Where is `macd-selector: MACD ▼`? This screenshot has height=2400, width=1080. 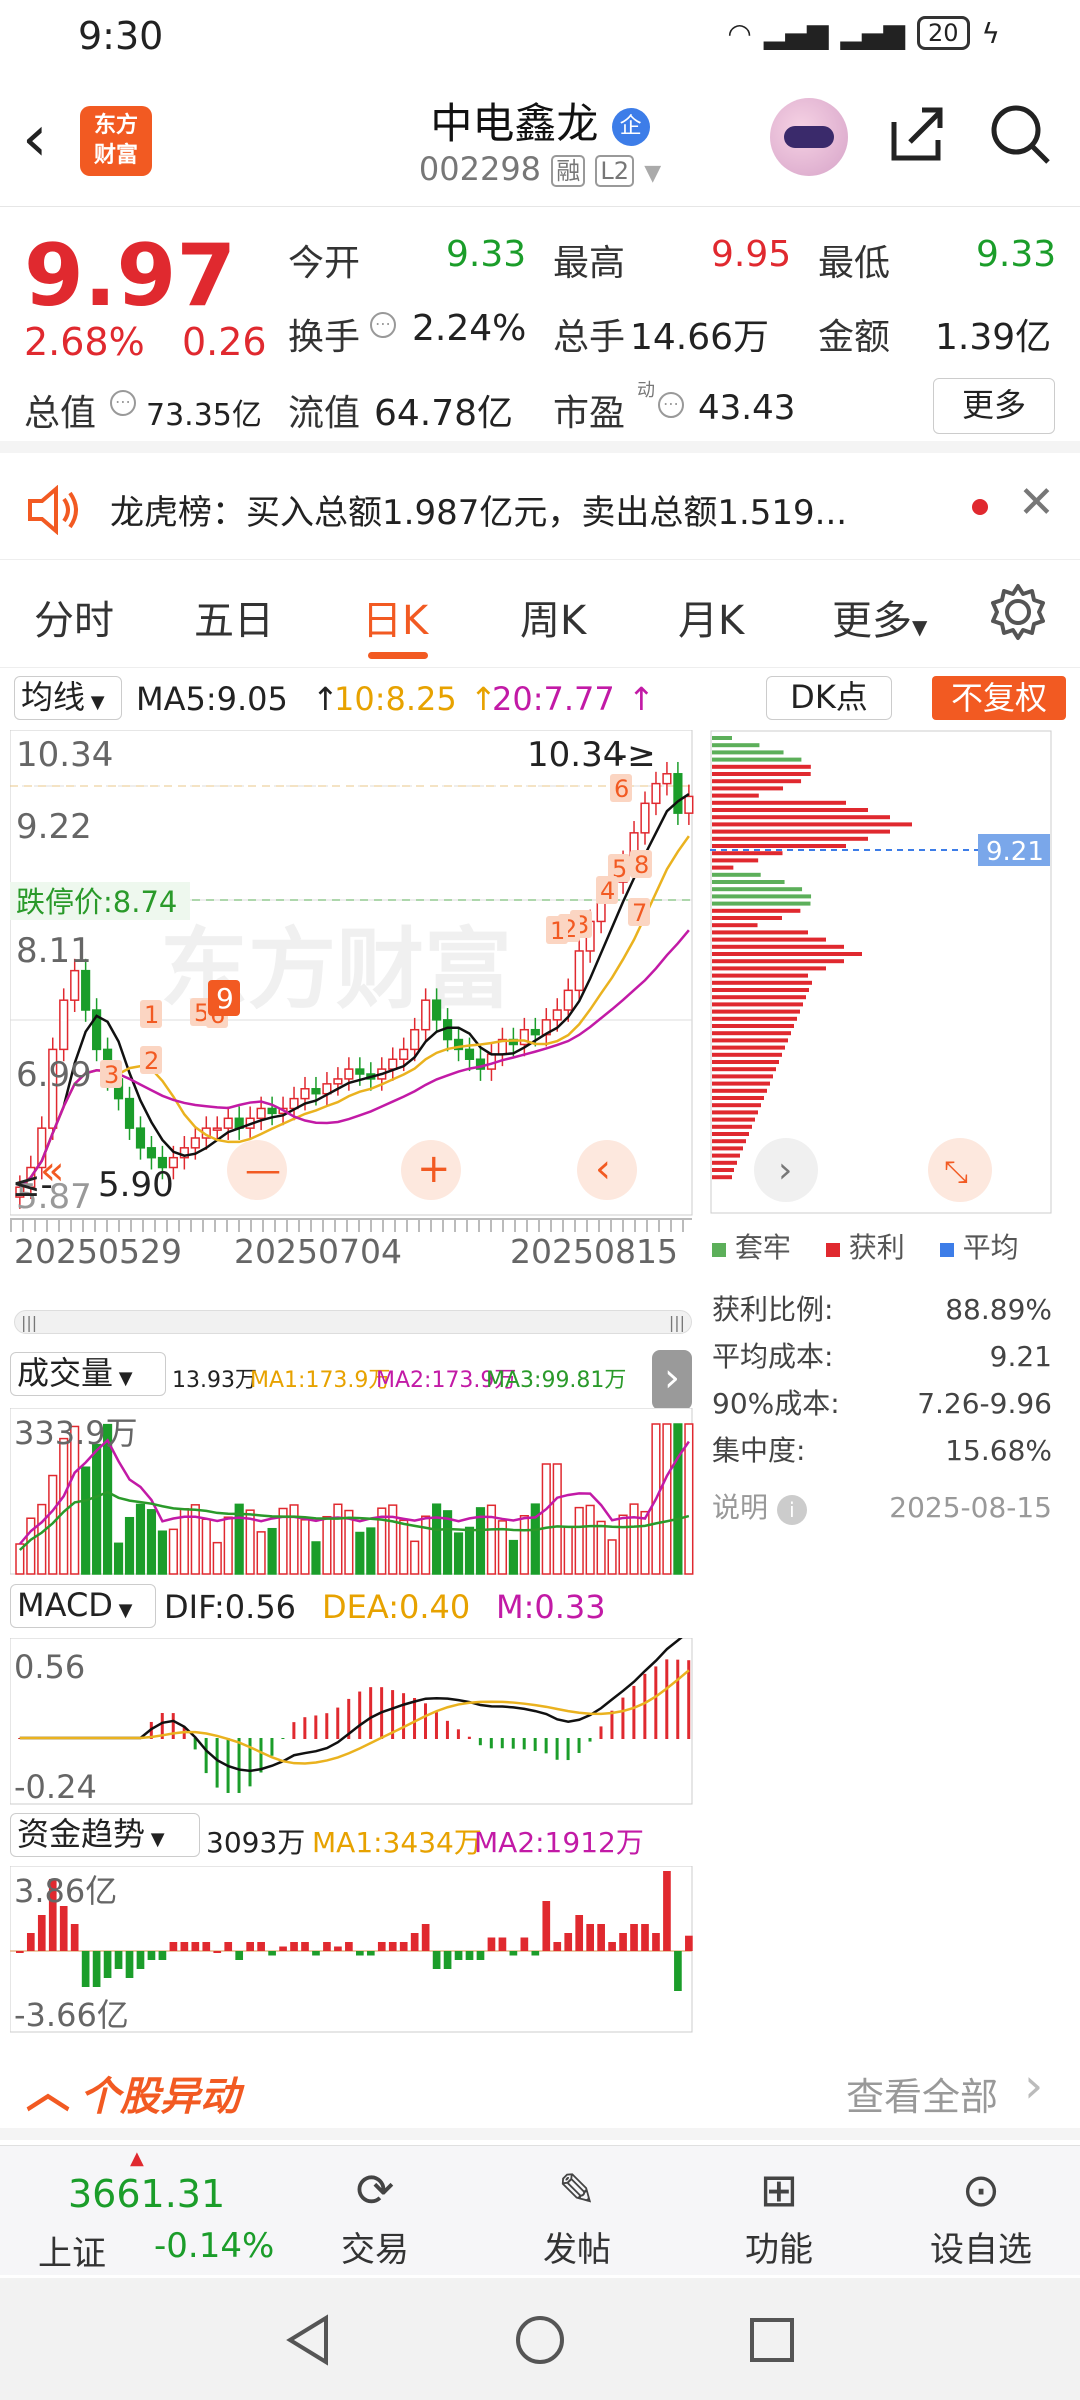
macd-selector: MACD ▼ is located at coordinates (83, 1606).